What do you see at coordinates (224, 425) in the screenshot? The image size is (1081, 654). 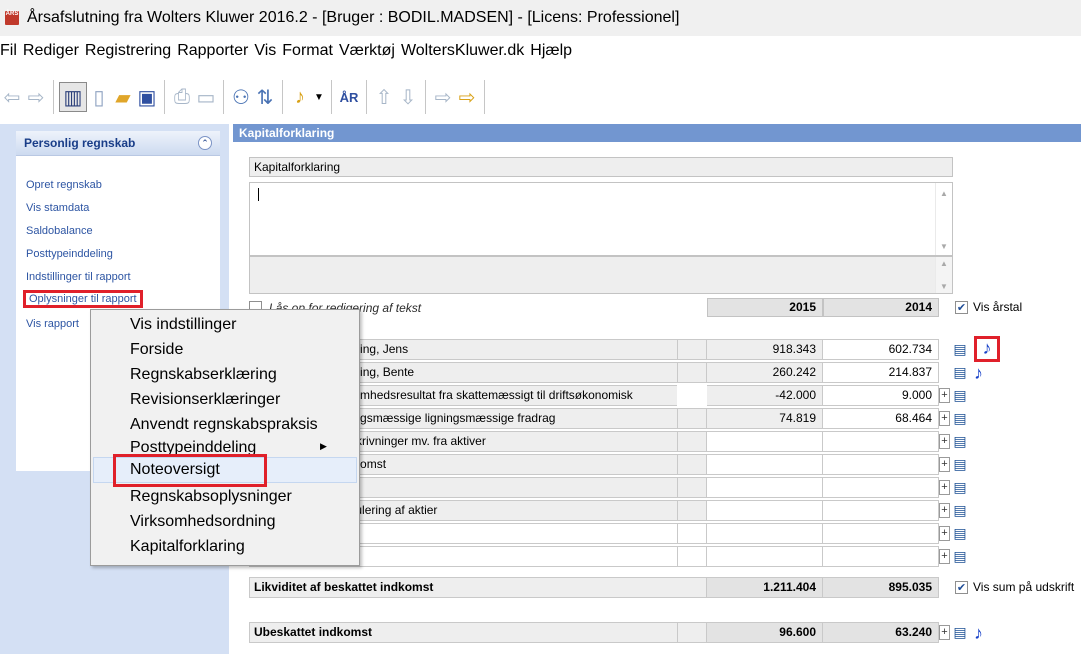 I see `context-item-anvendt-regnskabspraksis: Anvendt regnskabspraksis` at bounding box center [224, 425].